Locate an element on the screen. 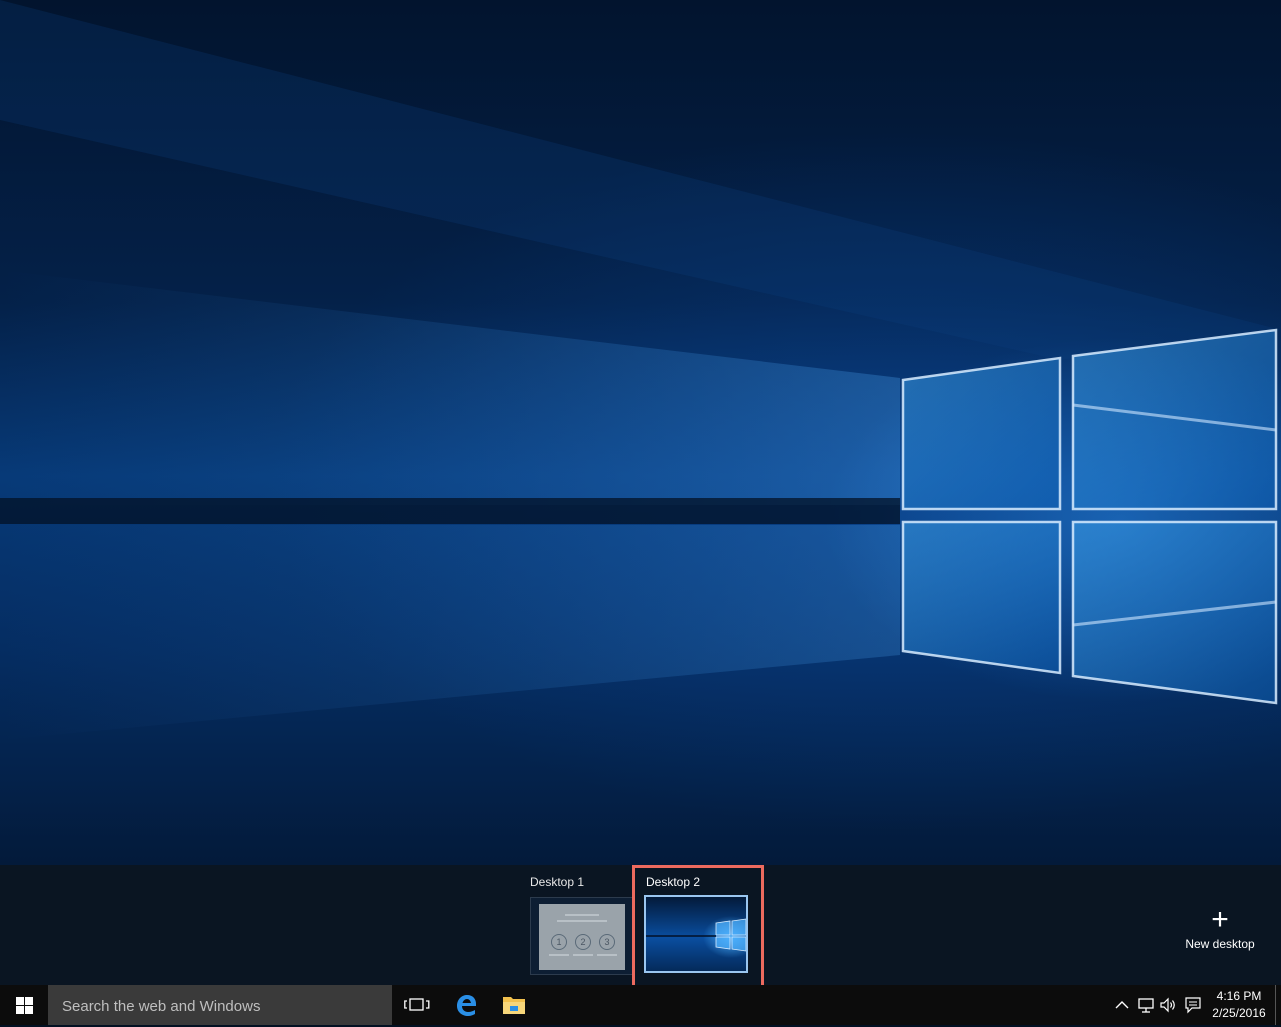 This screenshot has width=1281, height=1027. show-desktop-button is located at coordinates (1278, 1005).